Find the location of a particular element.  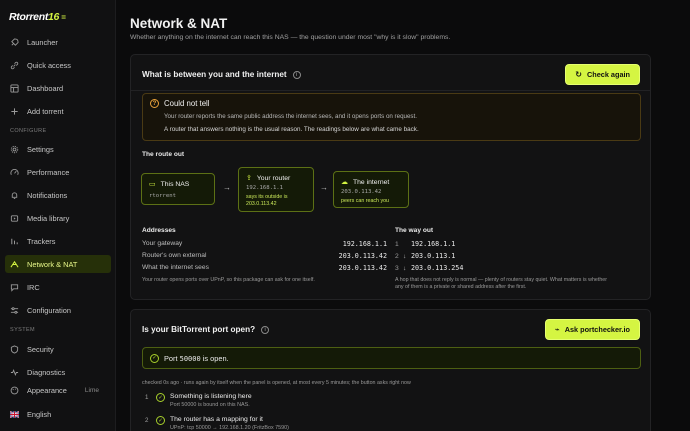

router-ip: 192.168.1.1 is located at coordinates (265, 188).